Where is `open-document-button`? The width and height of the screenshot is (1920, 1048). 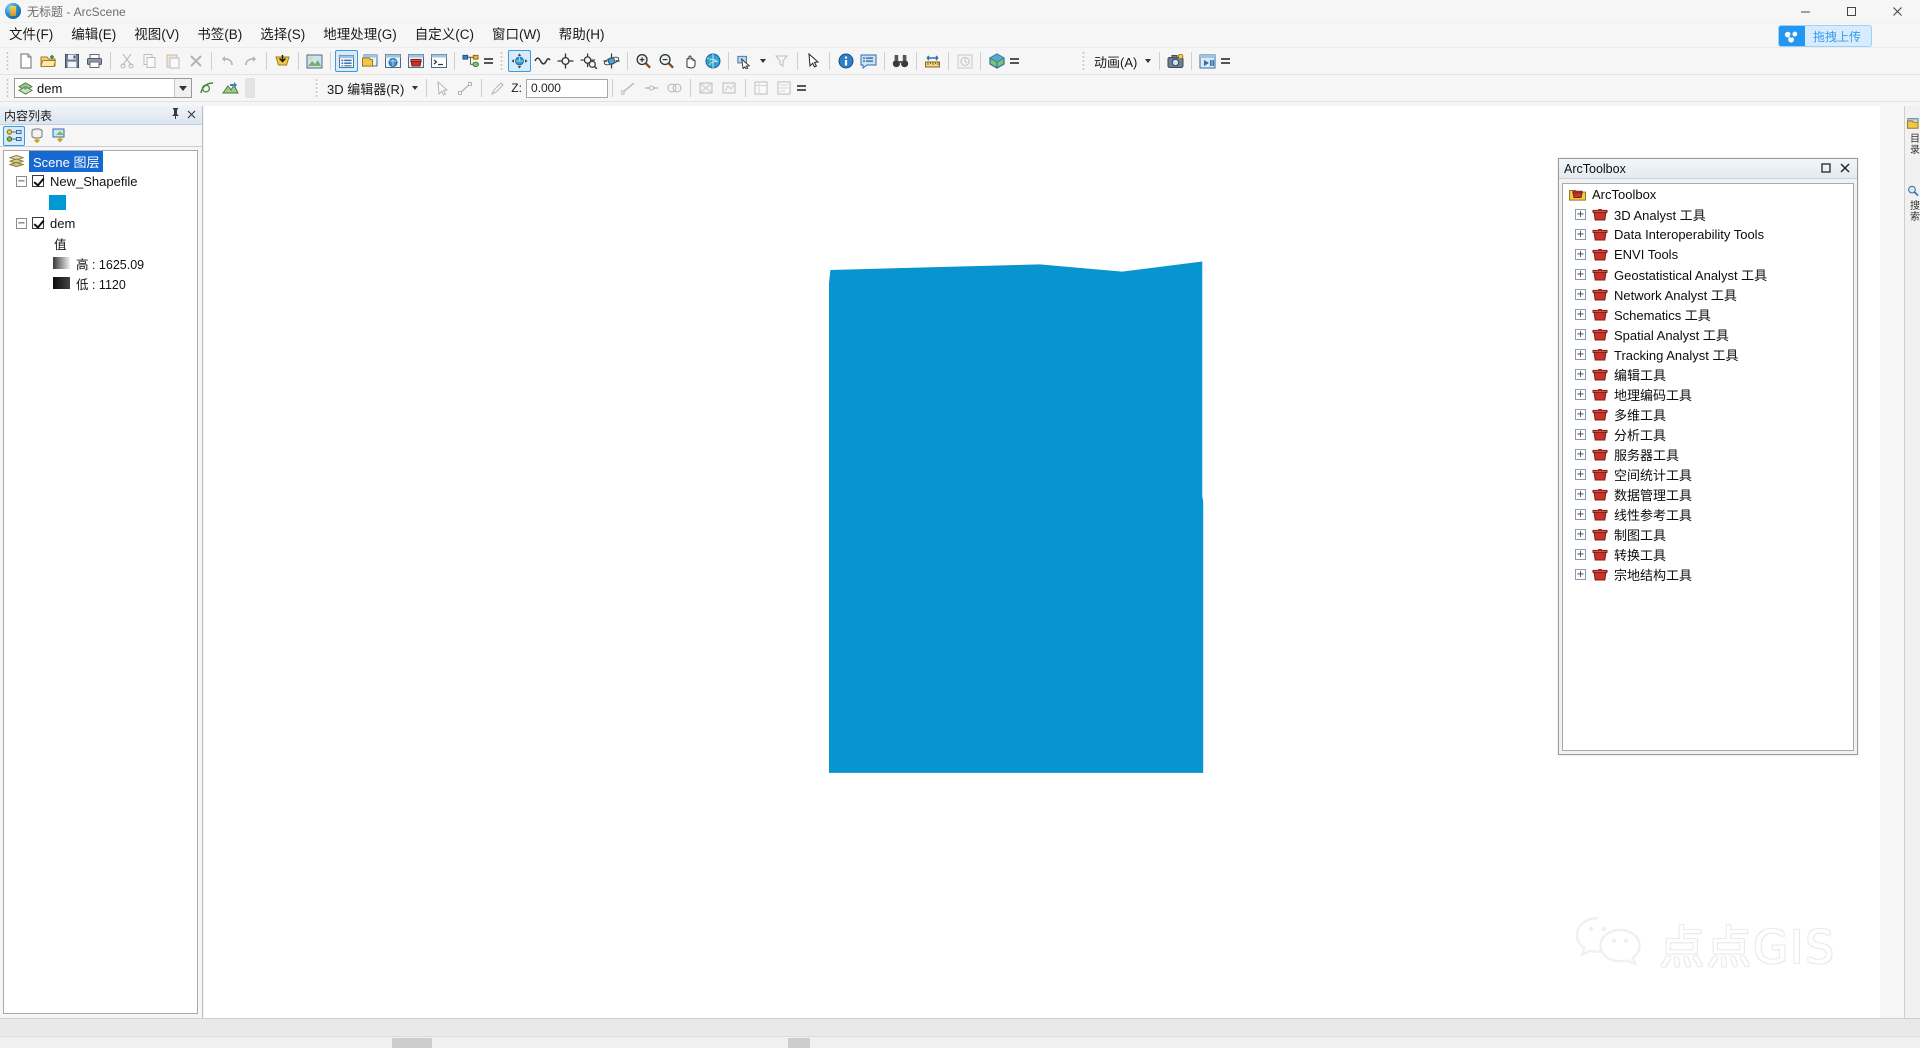 open-document-button is located at coordinates (48, 61).